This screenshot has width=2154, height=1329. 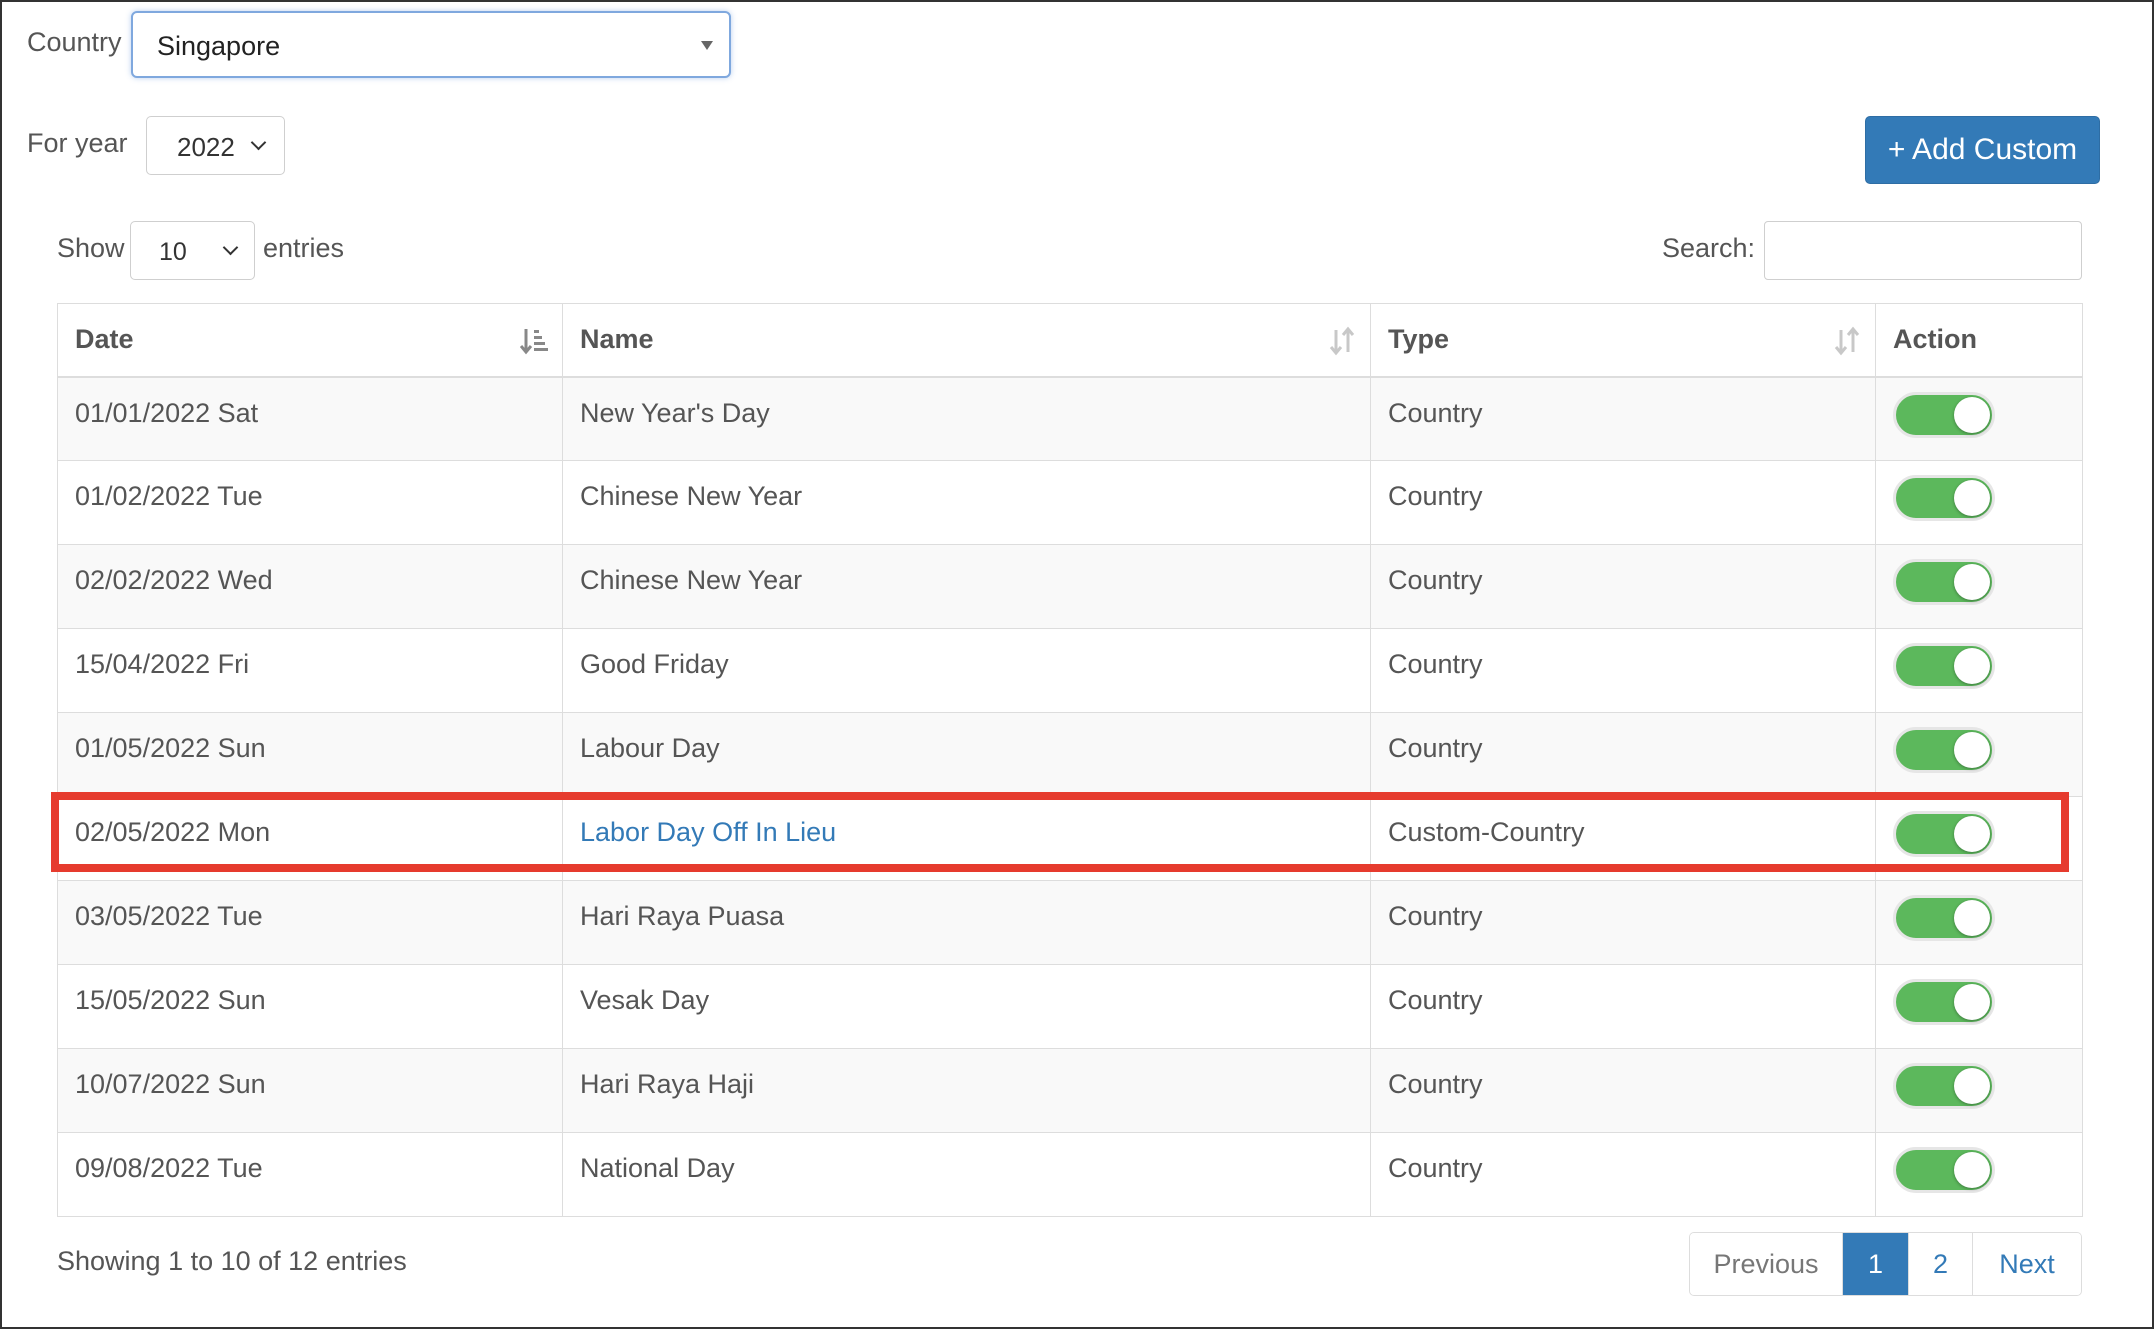 What do you see at coordinates (431, 44) in the screenshot?
I see `country-select: Singapore` at bounding box center [431, 44].